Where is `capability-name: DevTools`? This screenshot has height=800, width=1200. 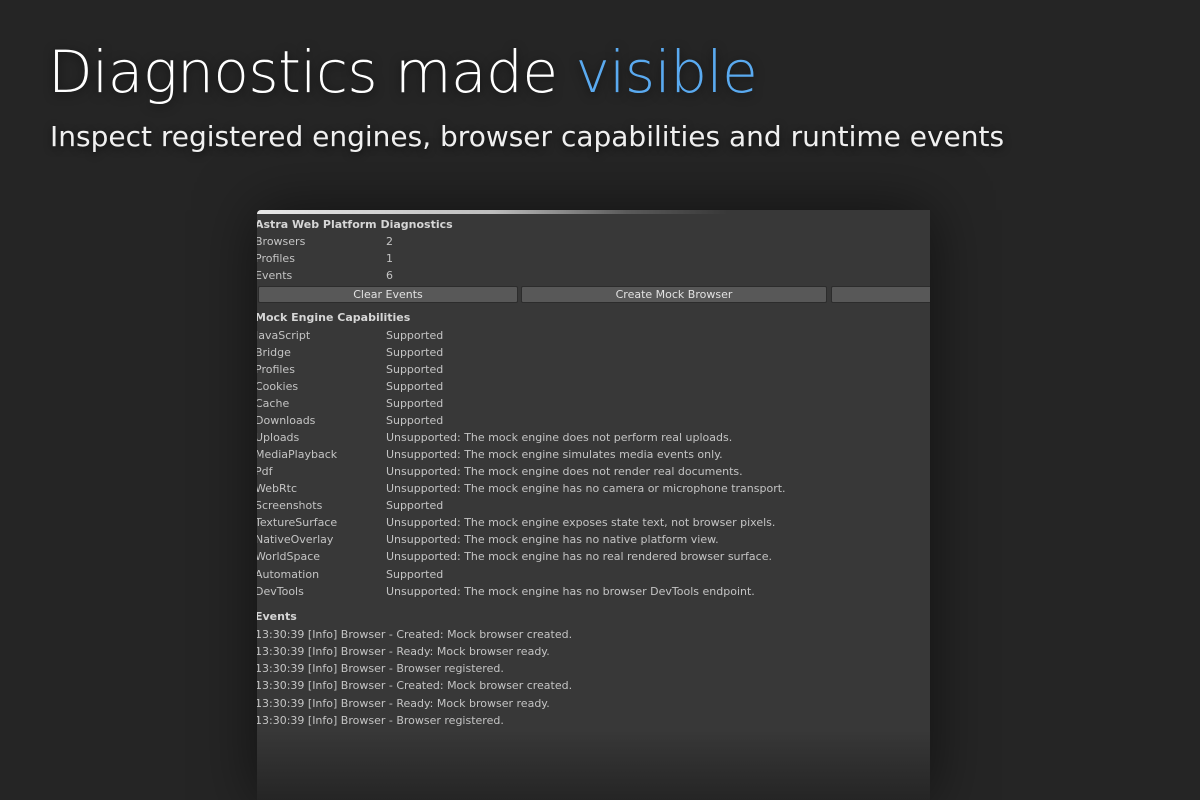 capability-name: DevTools is located at coordinates (280, 591).